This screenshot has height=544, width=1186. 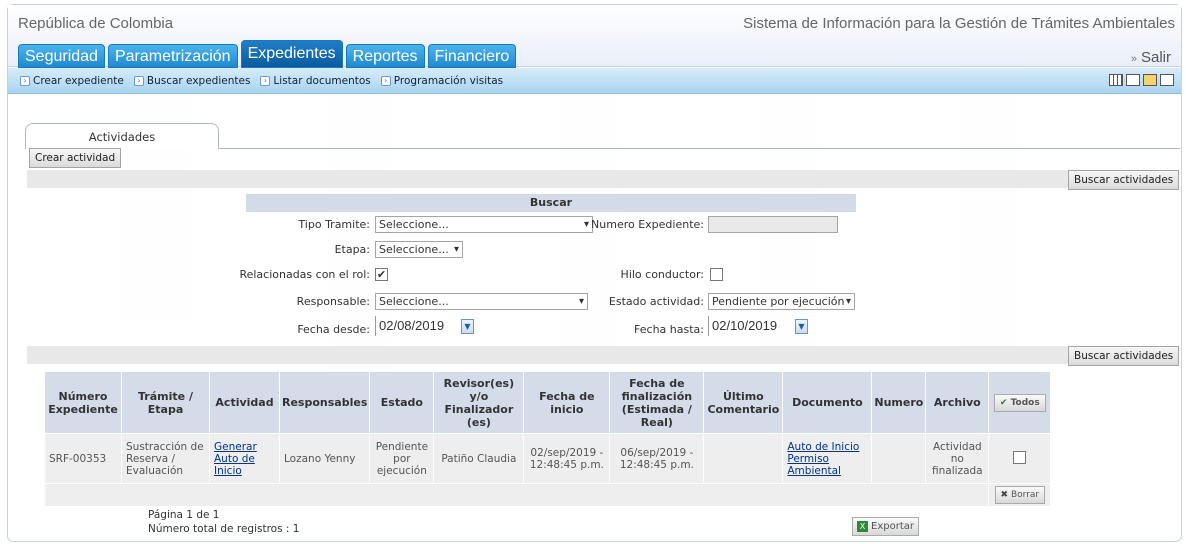 What do you see at coordinates (385, 56) in the screenshot?
I see `tab-reportes: Reportes` at bounding box center [385, 56].